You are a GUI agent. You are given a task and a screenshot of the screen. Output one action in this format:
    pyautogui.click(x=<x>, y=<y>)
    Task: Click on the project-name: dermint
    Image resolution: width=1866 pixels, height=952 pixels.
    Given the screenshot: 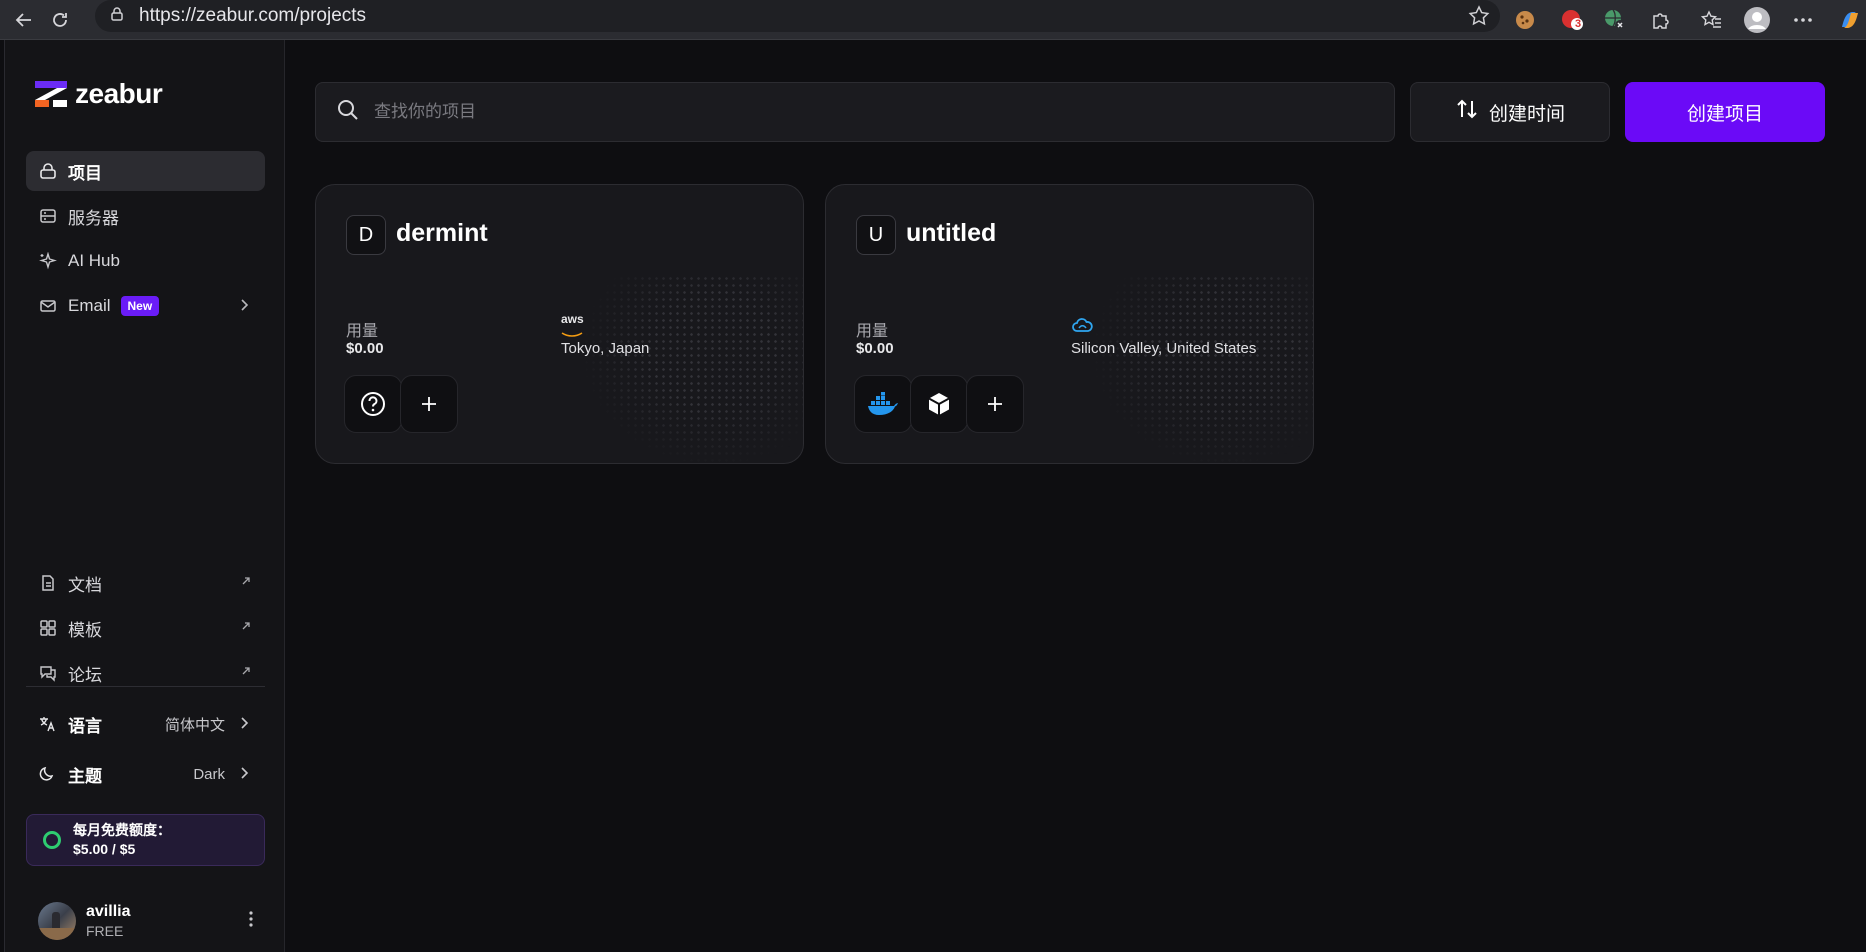 What is the action you would take?
    pyautogui.click(x=442, y=233)
    